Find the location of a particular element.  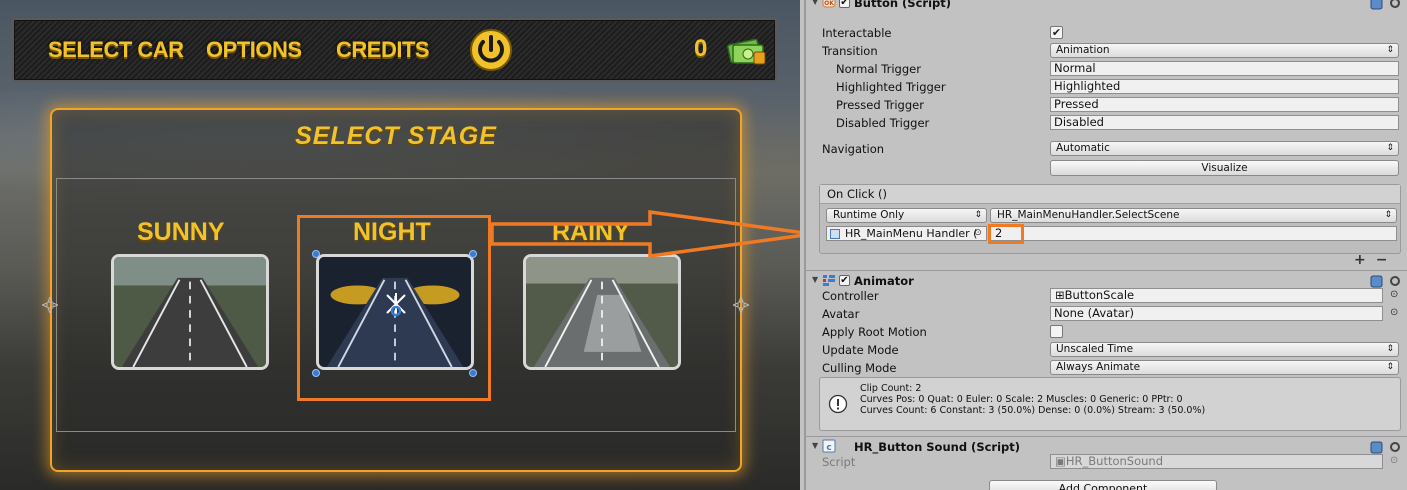

top-menu-bar: SELECT CAR OPTIONS CREDITS 0 is located at coordinates (394, 50).